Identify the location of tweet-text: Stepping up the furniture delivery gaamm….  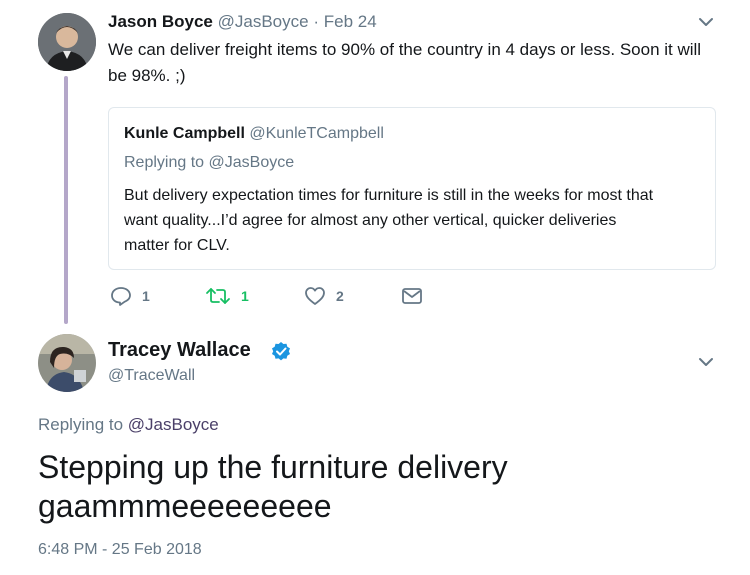
(273, 487).